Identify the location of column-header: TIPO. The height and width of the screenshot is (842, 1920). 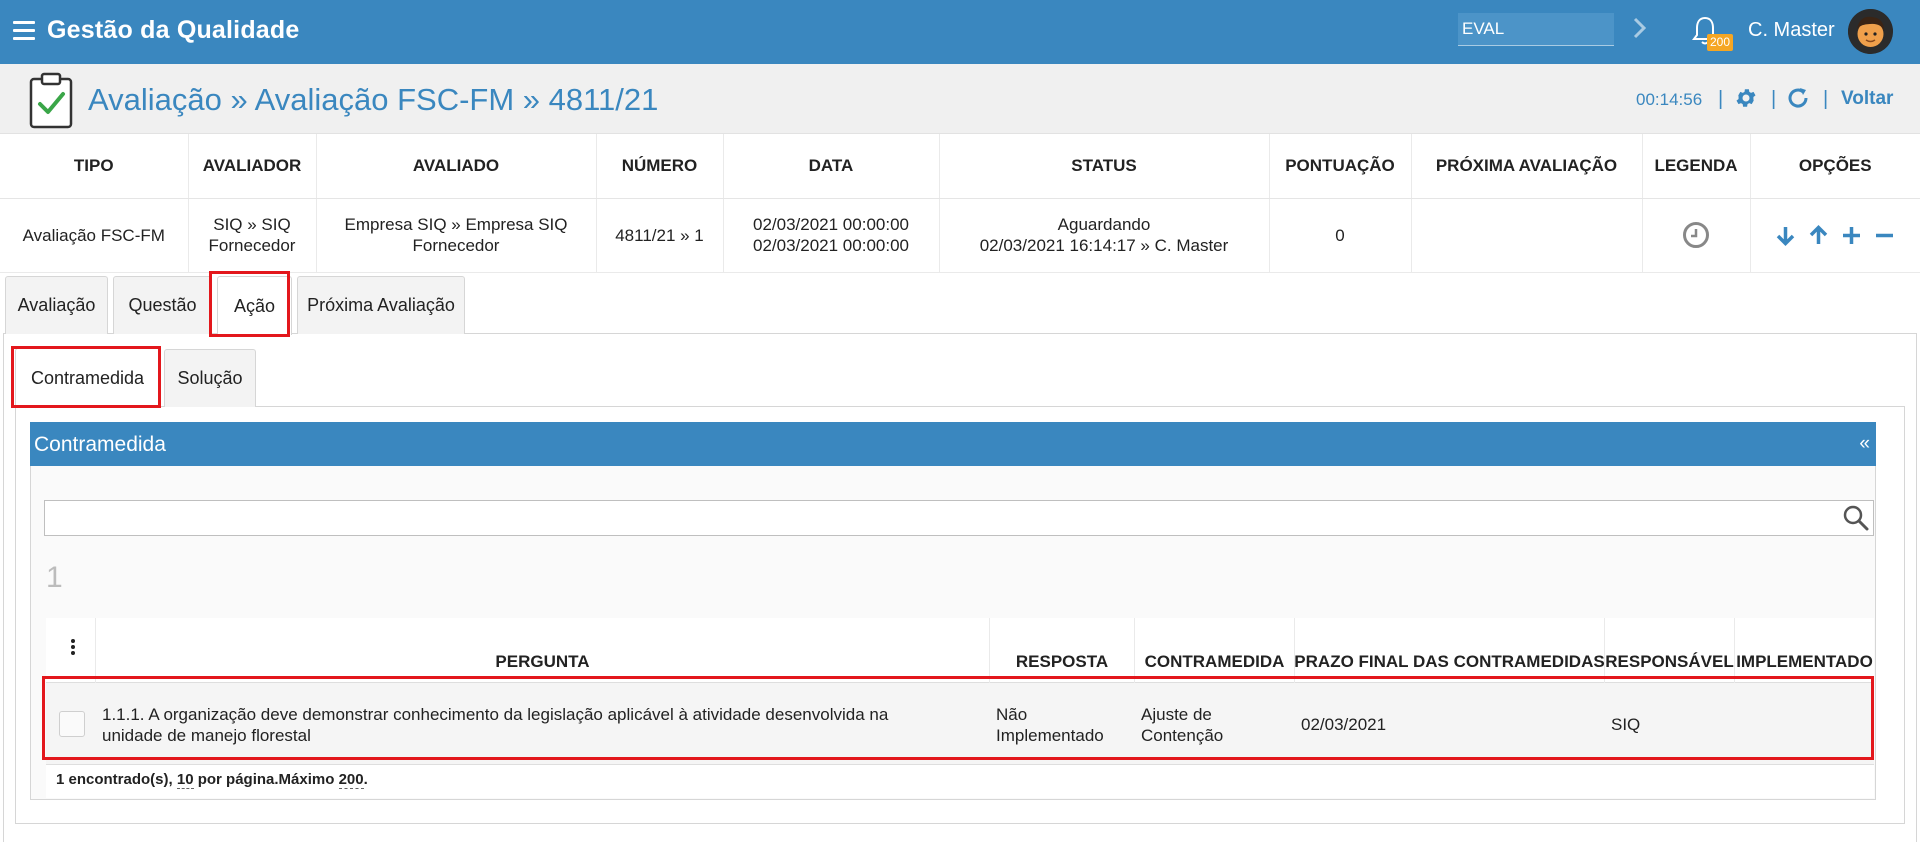
(94, 166).